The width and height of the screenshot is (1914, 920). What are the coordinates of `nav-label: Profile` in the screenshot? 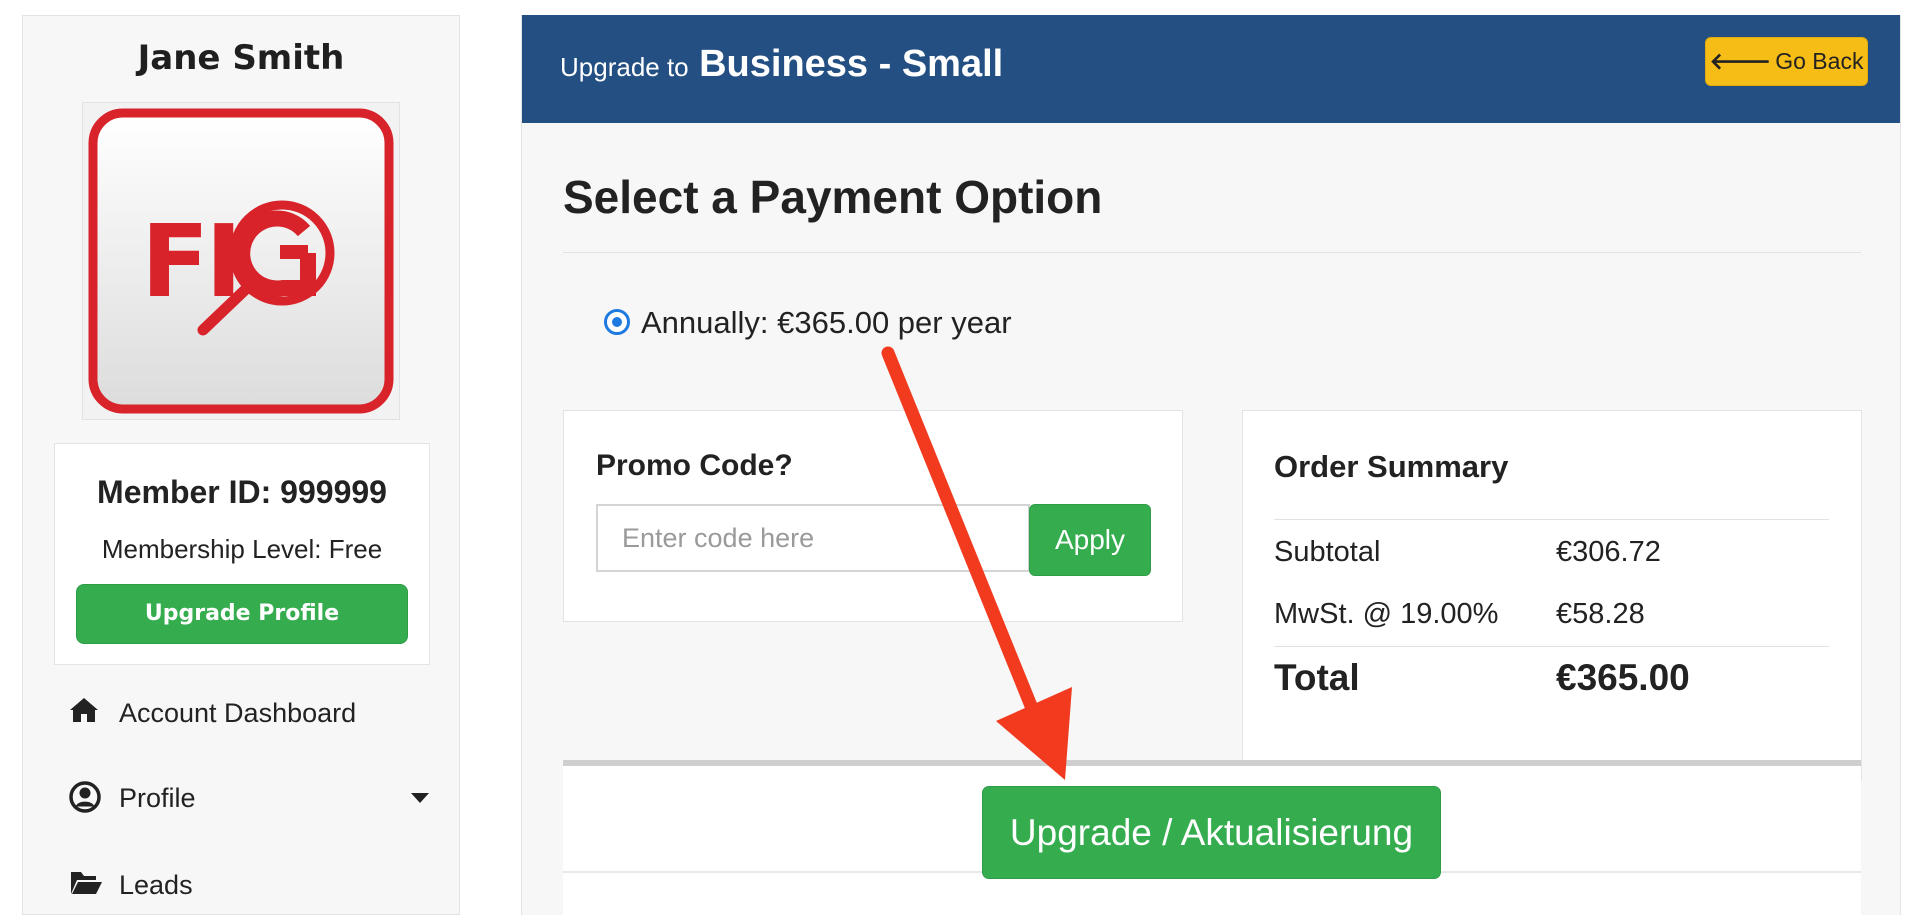 It's located at (157, 798).